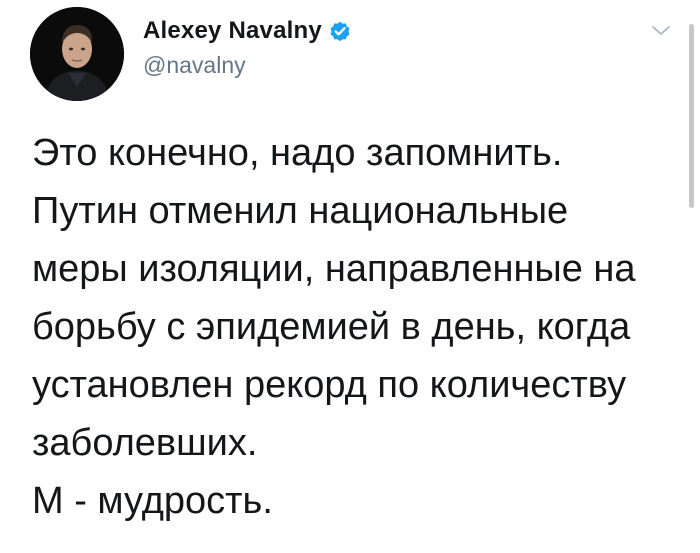  Describe the element at coordinates (297, 153) in the screenshot. I see `tweet-text-line: Это конечно, надо запомнить.` at that location.